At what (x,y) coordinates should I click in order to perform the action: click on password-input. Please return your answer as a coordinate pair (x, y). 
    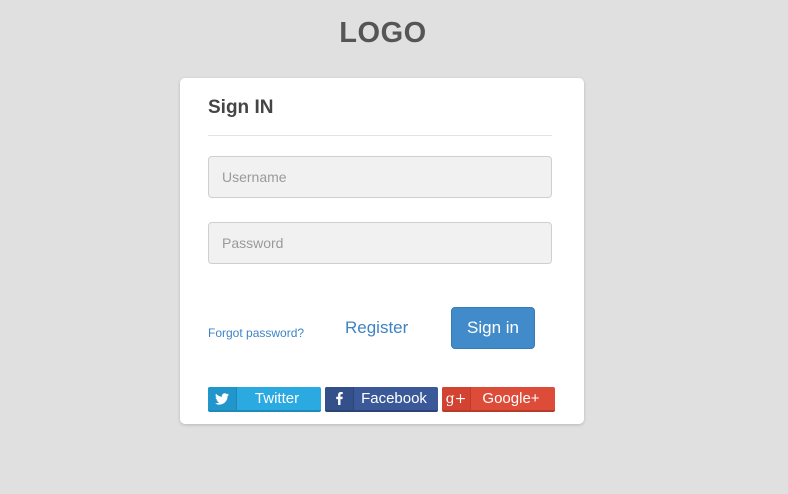
    Looking at the image, I should click on (380, 243).